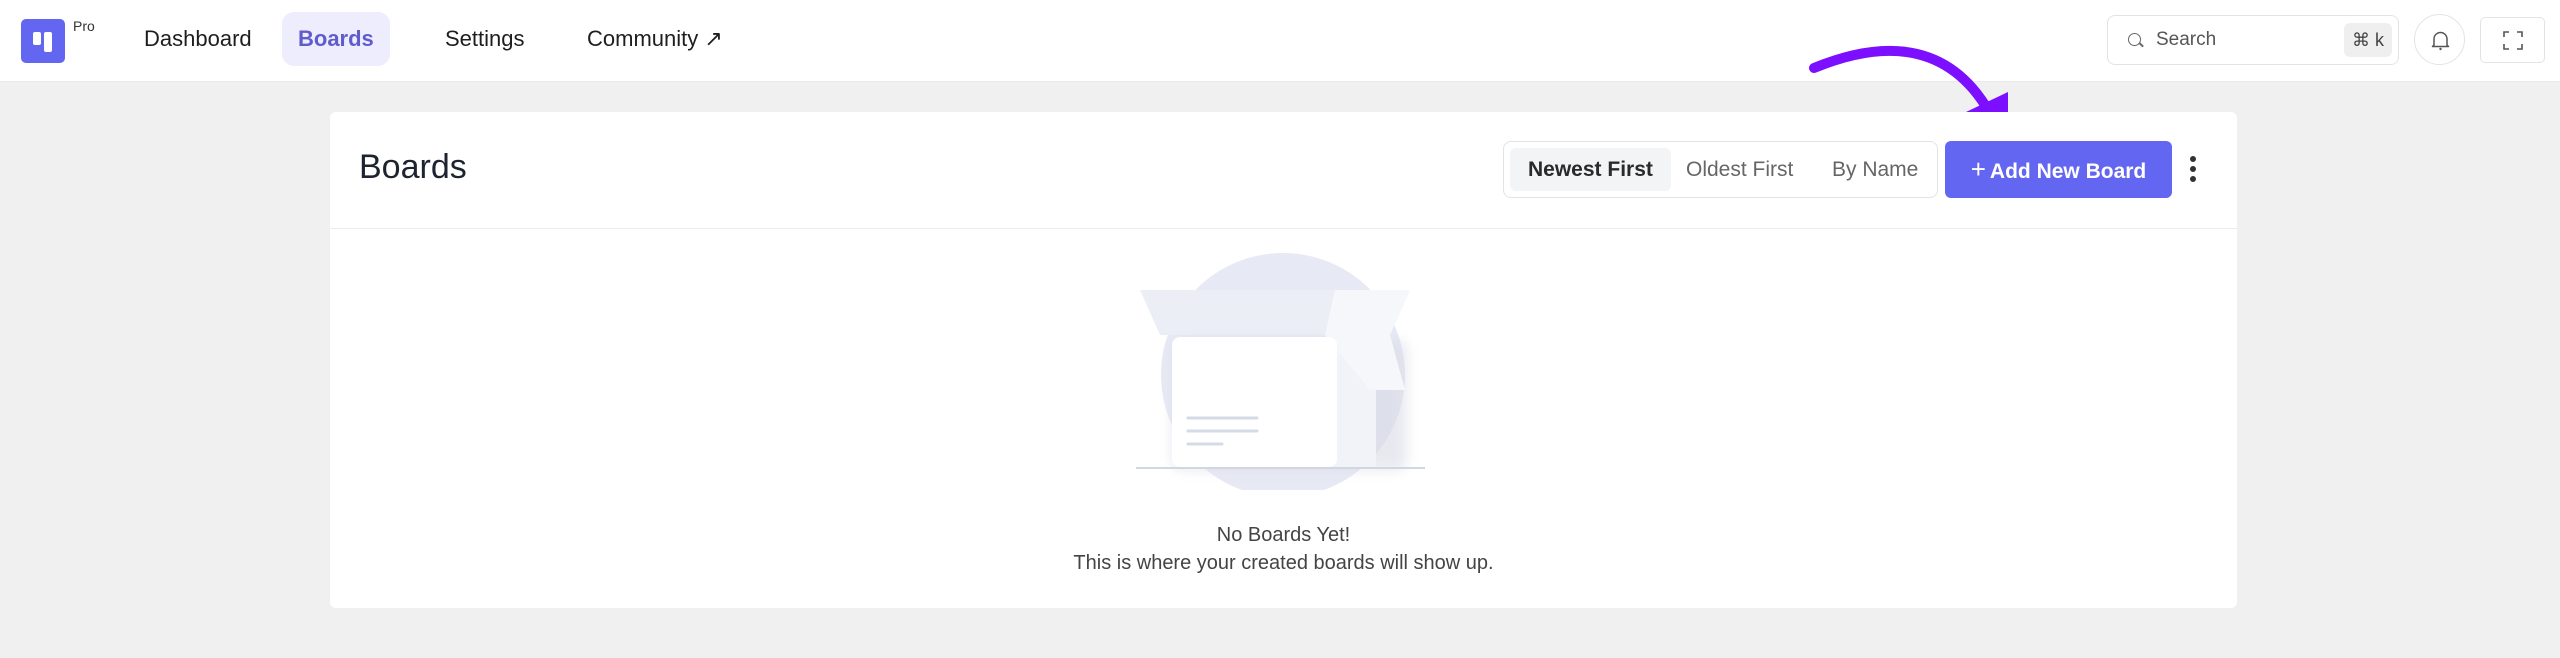 The width and height of the screenshot is (2560, 658). I want to click on sort-by-name: By Name, so click(1875, 169).